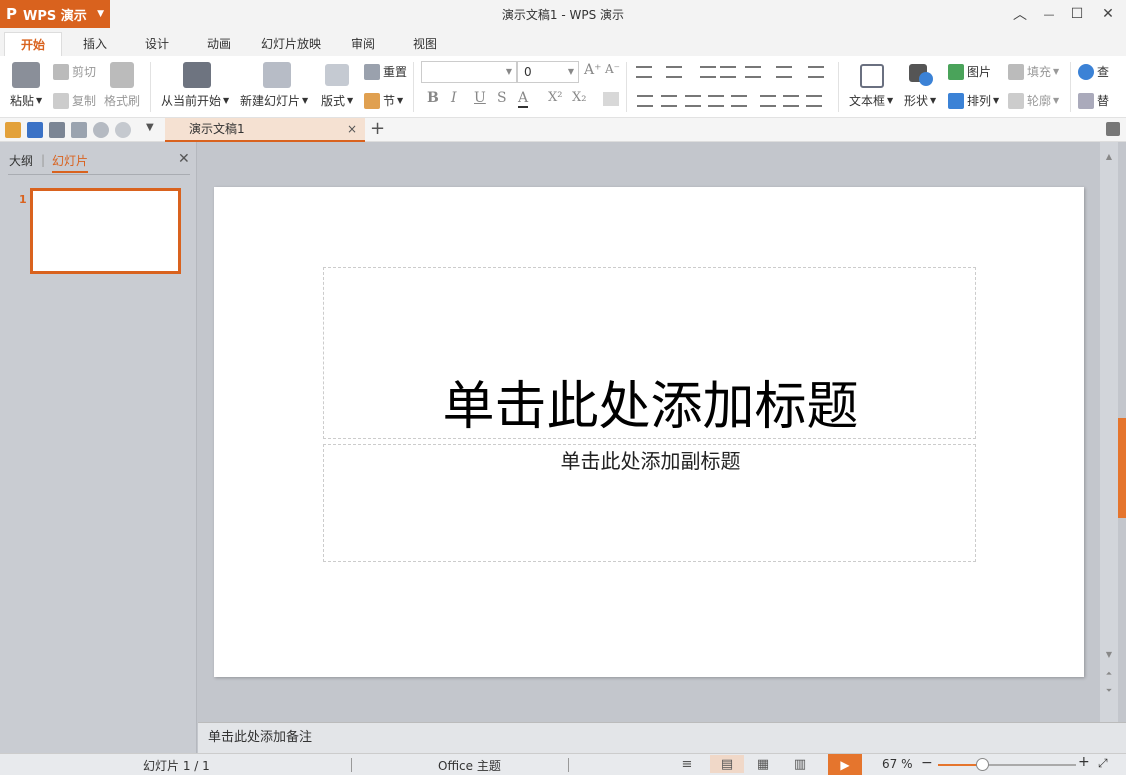 The image size is (1126, 775). I want to click on font-size-combo: 0 ▼, so click(548, 72).